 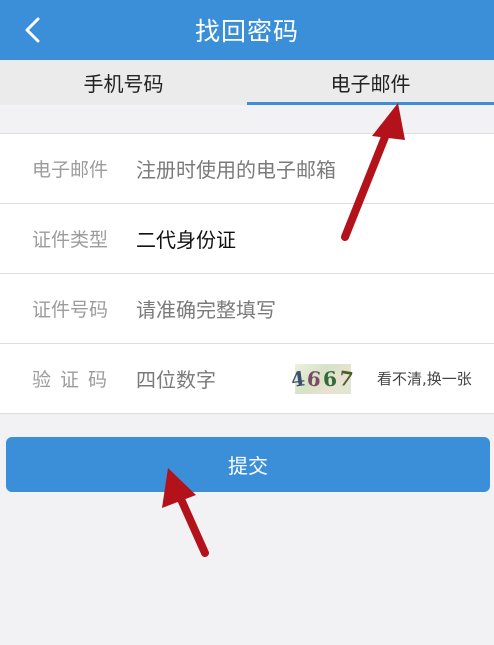 I want to click on submit-button: 提交, so click(x=248, y=464).